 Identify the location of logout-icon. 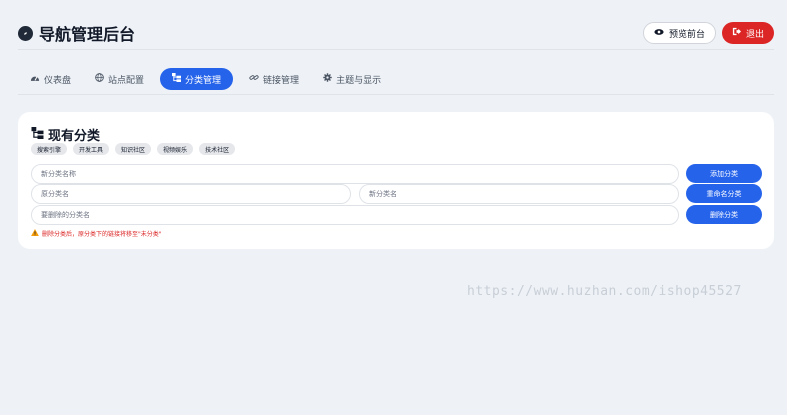
(736, 33).